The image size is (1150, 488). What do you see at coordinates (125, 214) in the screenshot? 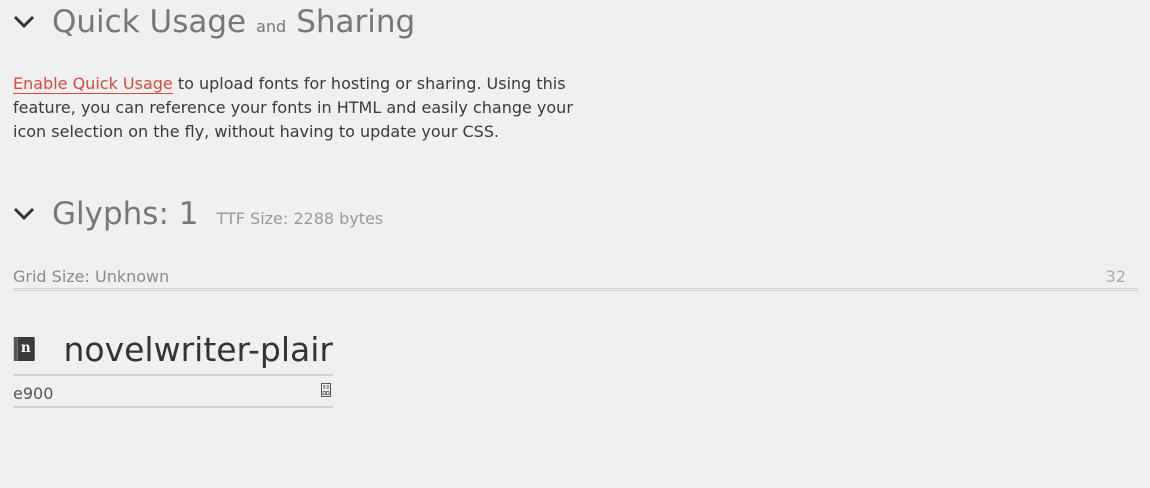
I see `glyphs-title: Glyphs: 1` at bounding box center [125, 214].